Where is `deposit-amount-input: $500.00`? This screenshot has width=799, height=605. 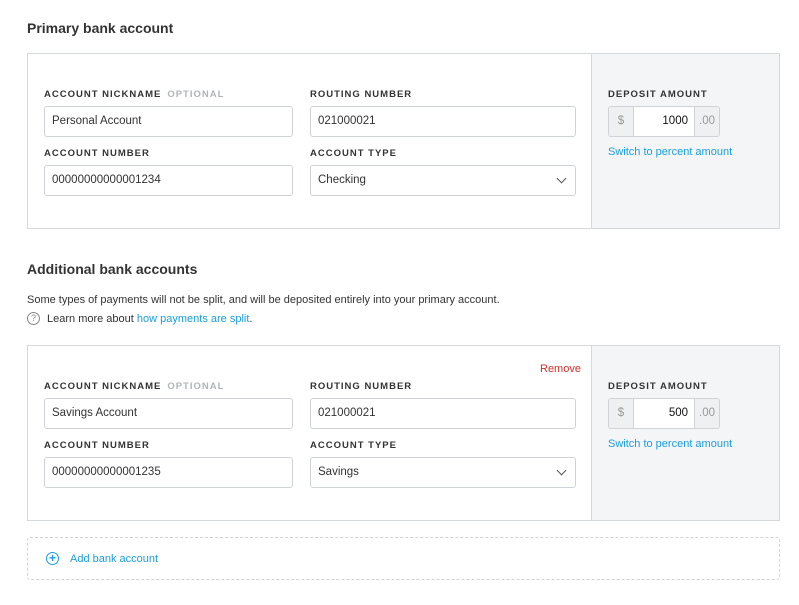
deposit-amount-input: $500.00 is located at coordinates (664, 413).